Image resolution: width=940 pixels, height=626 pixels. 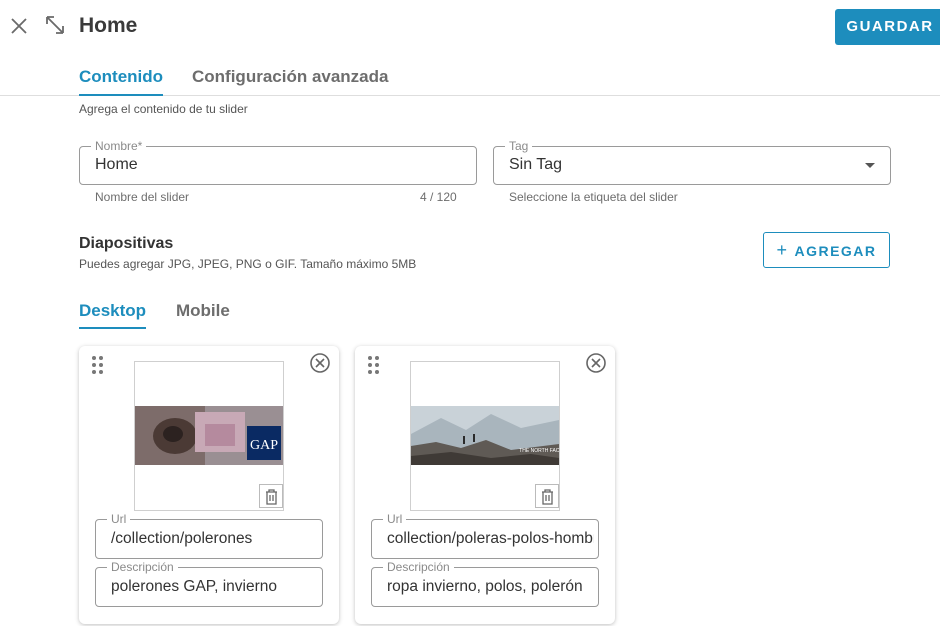 I want to click on name-field: Nombre* Home, so click(x=278, y=162).